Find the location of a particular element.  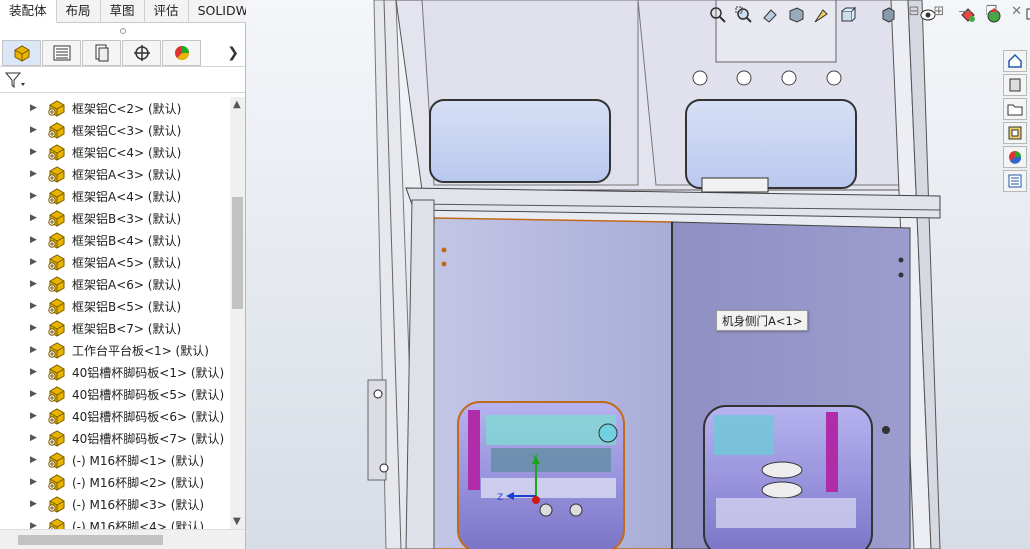

custom-properties-icon is located at coordinates (1015, 181).